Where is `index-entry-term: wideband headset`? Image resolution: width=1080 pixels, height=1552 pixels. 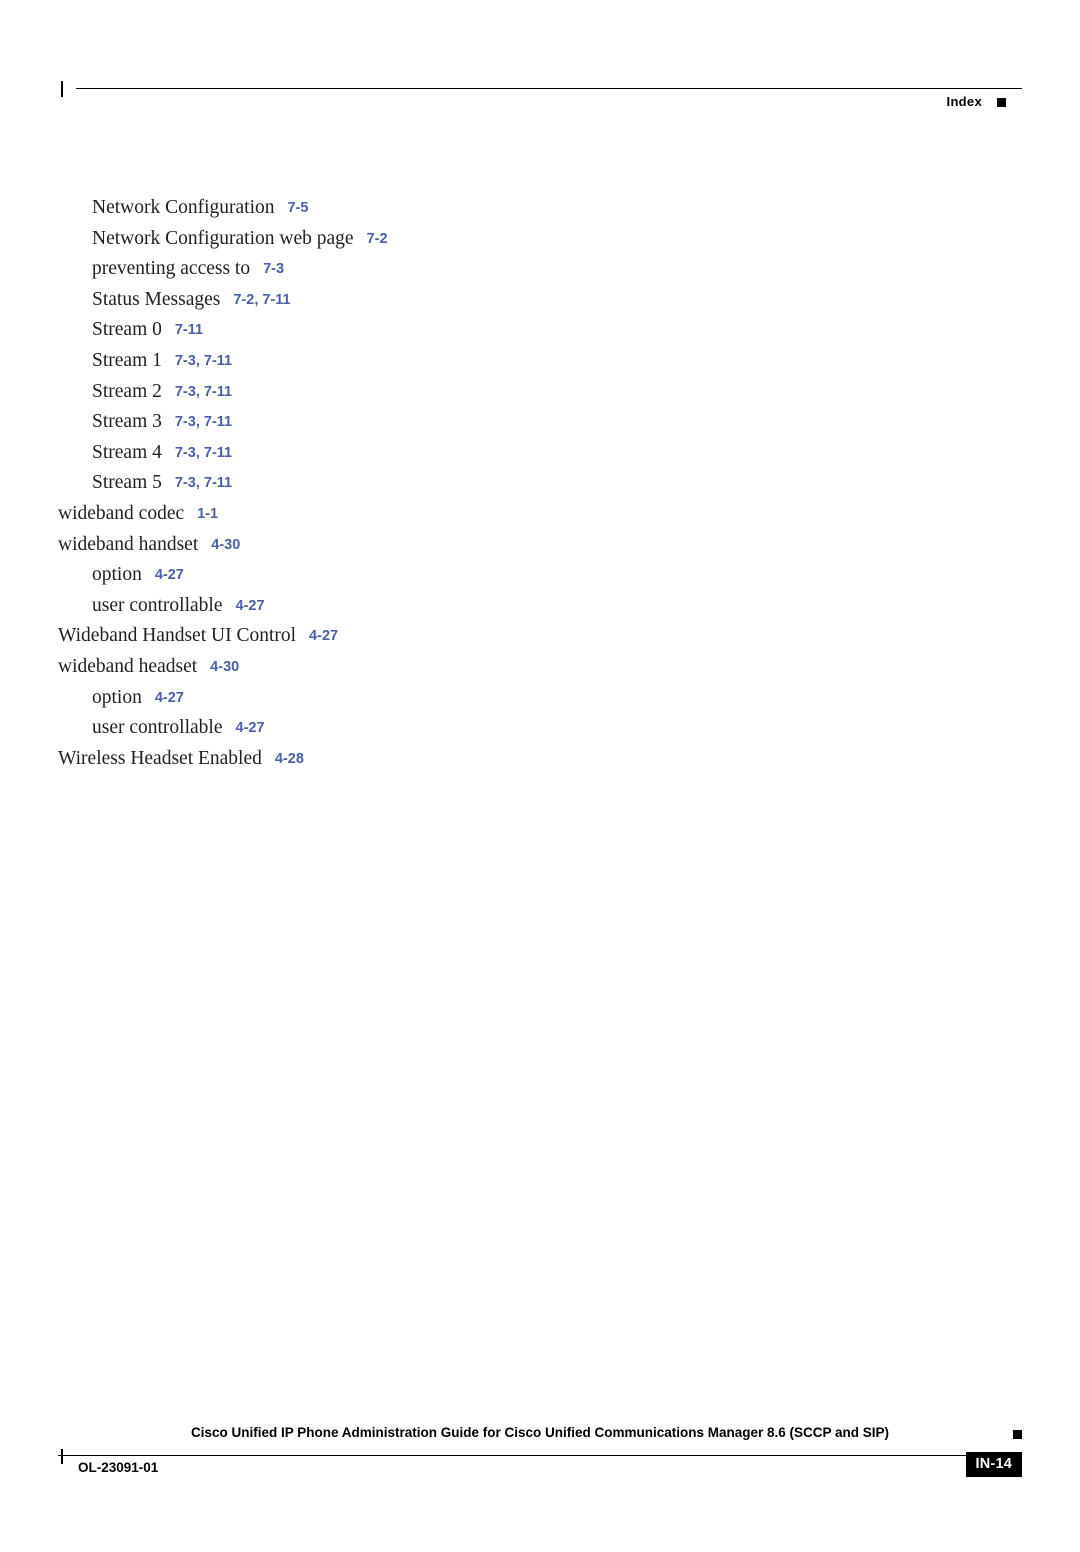 index-entry-term: wideband headset is located at coordinates (128, 666).